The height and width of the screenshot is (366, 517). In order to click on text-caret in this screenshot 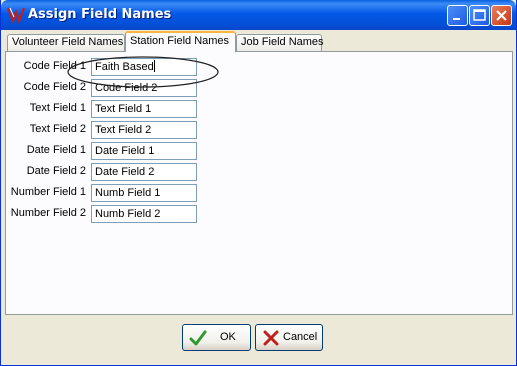, I will do `click(154, 66)`.